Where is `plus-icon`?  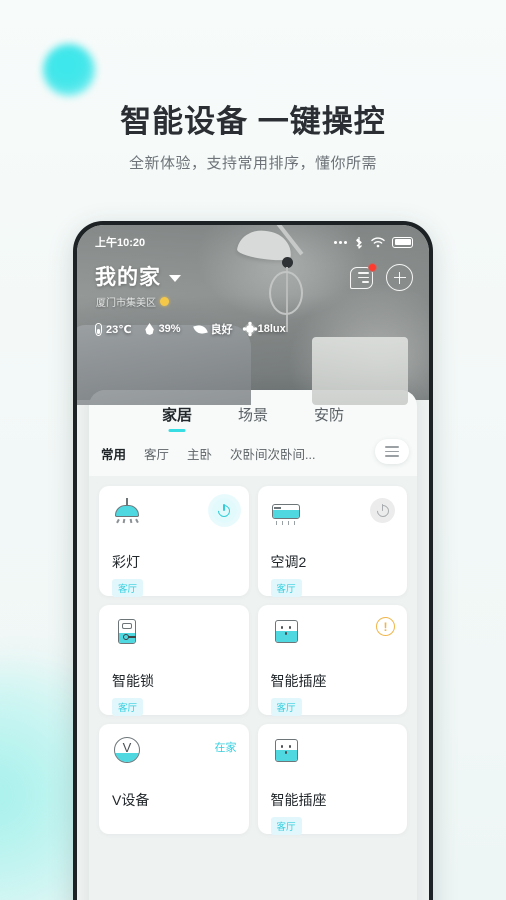
plus-icon is located at coordinates (399, 277).